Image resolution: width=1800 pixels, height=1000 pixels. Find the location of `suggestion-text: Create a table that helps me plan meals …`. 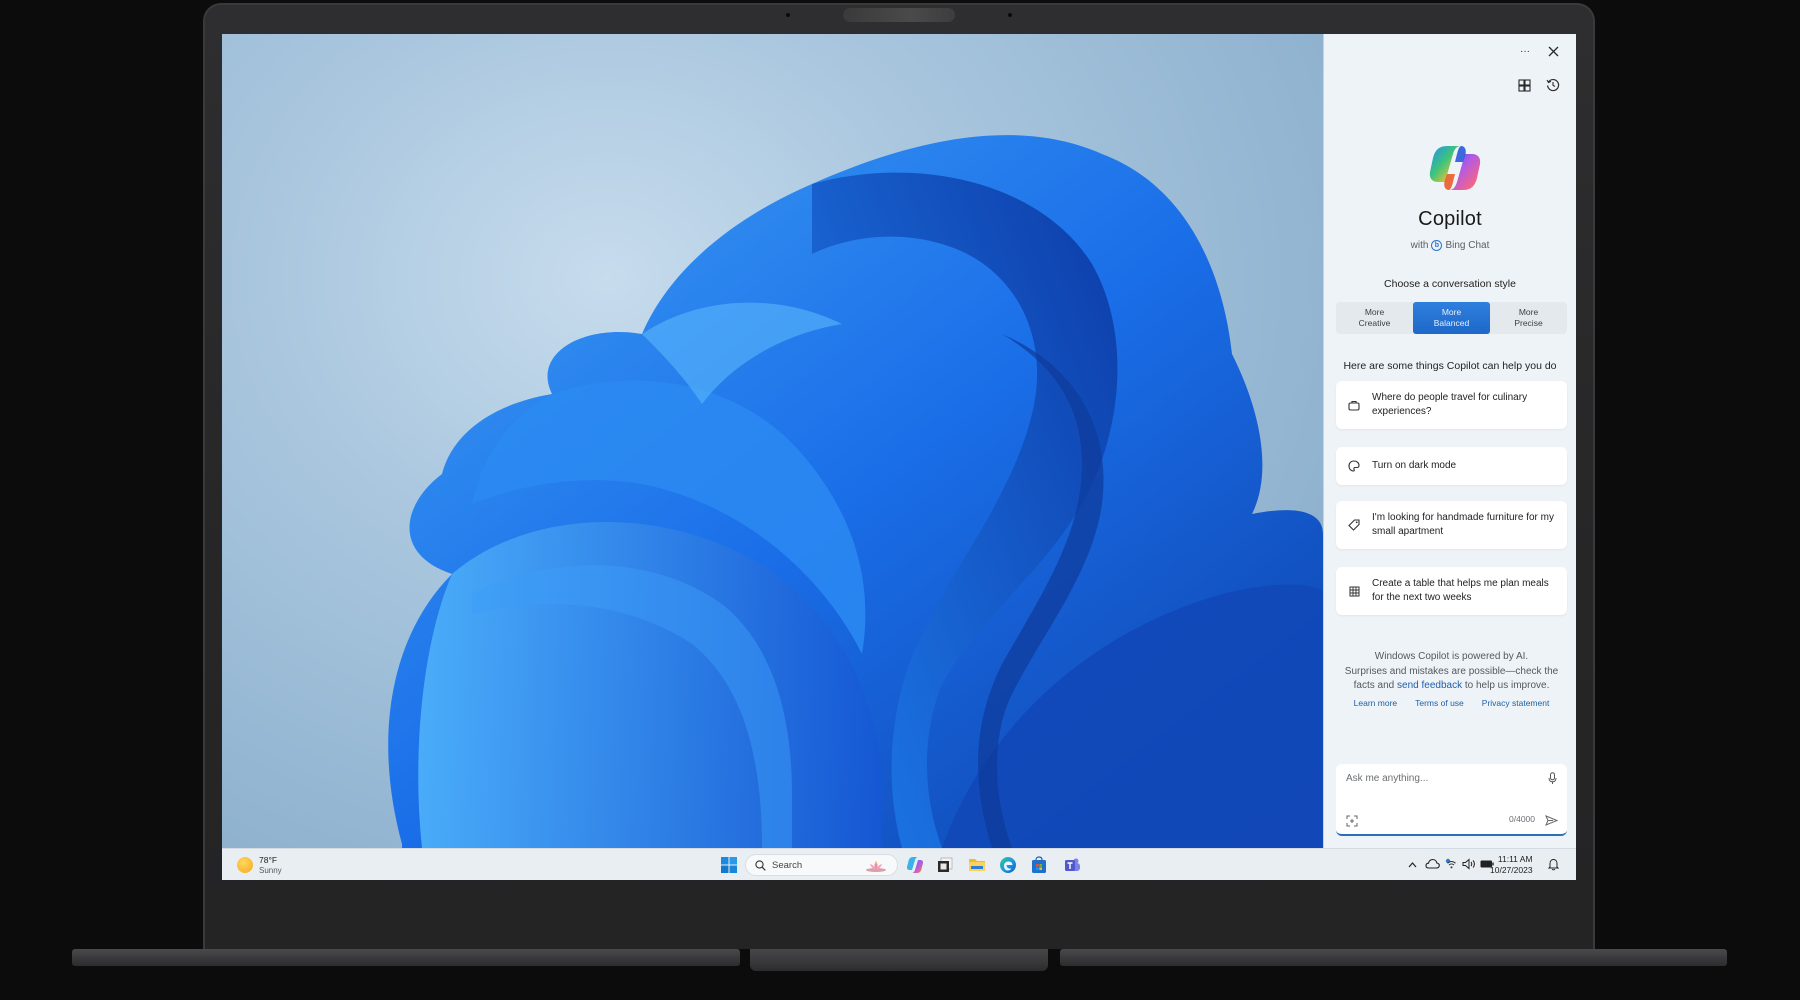

suggestion-text: Create a table that helps me plan meals … is located at coordinates (1460, 590).